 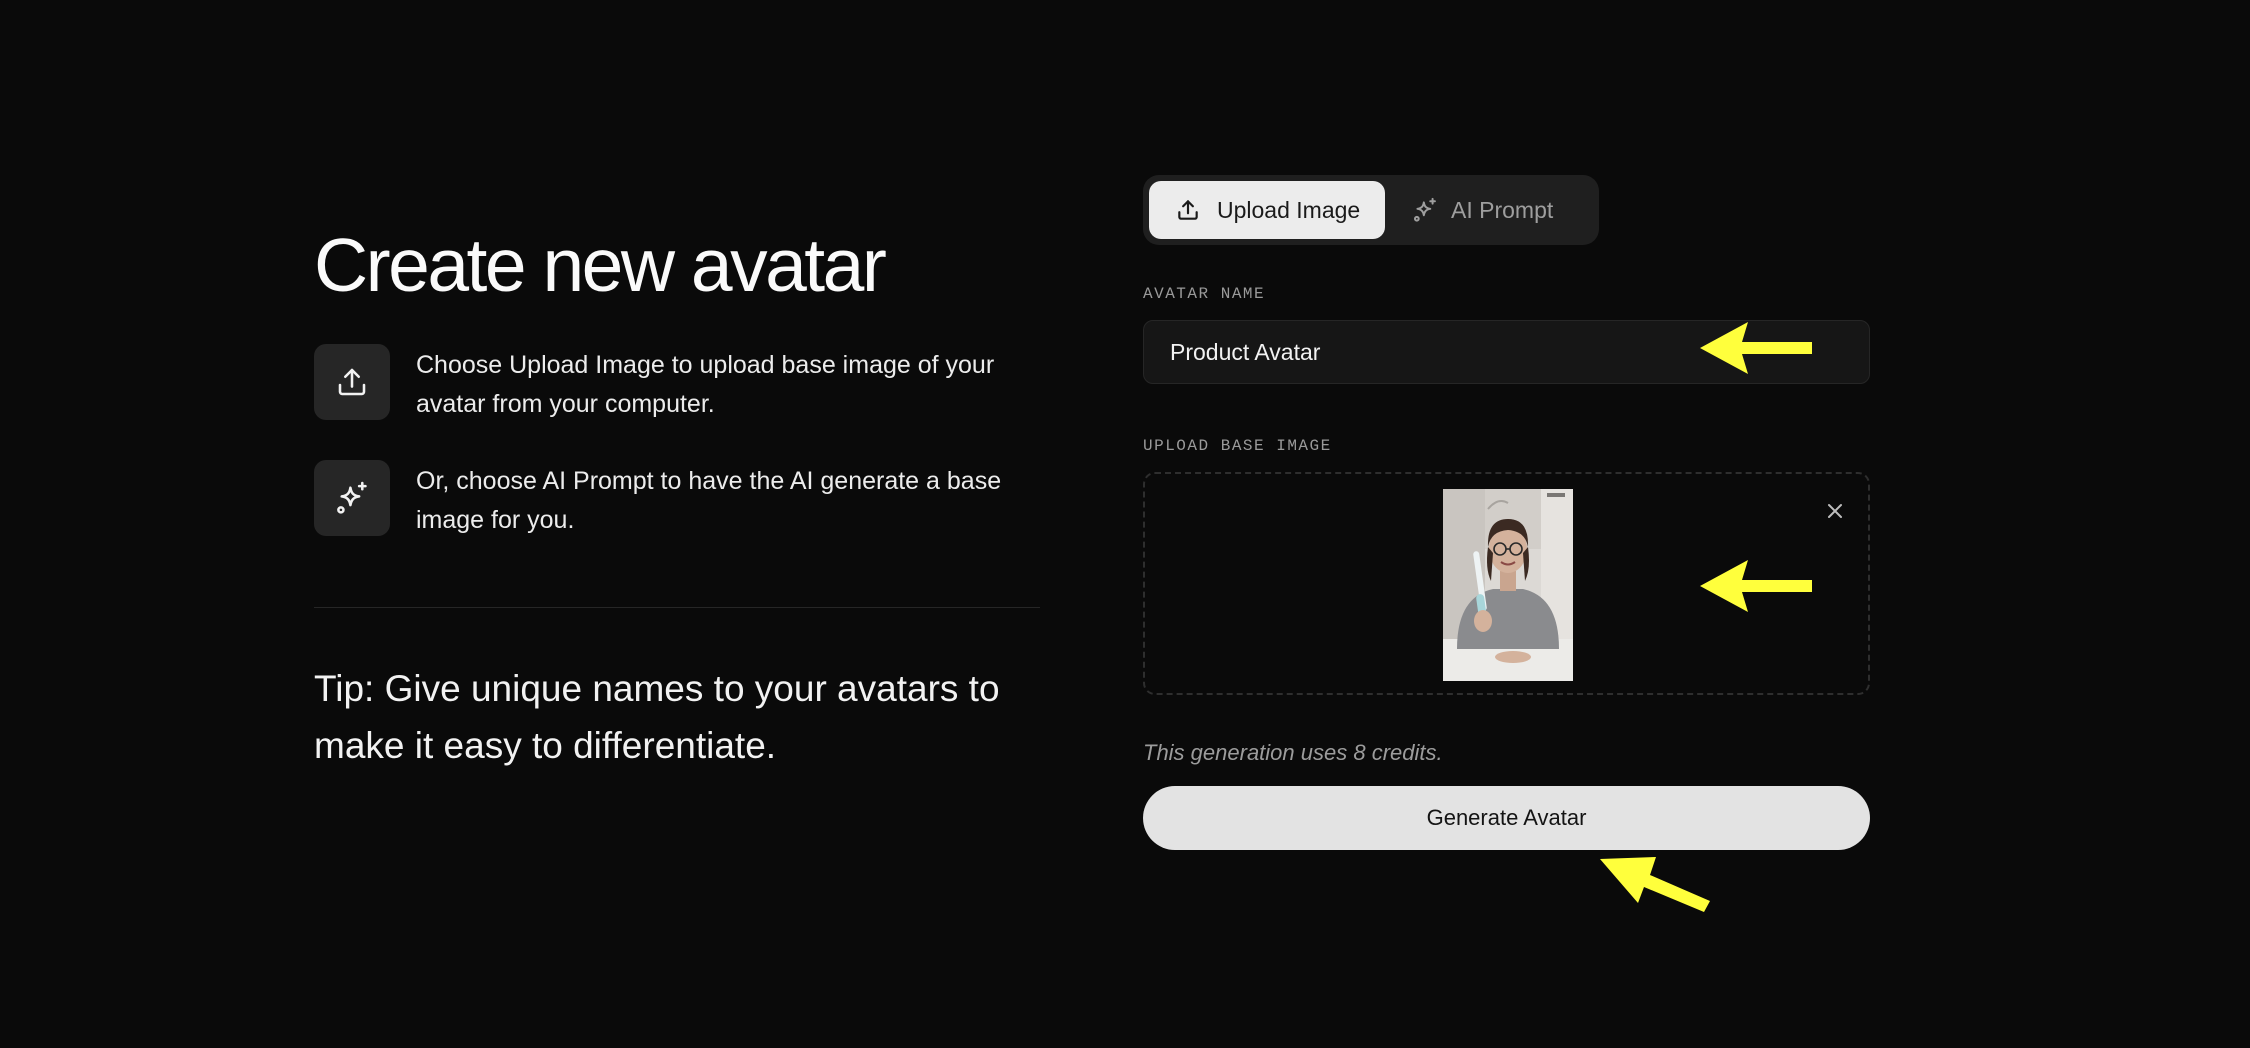 I want to click on remove-image-button, so click(x=1835, y=511).